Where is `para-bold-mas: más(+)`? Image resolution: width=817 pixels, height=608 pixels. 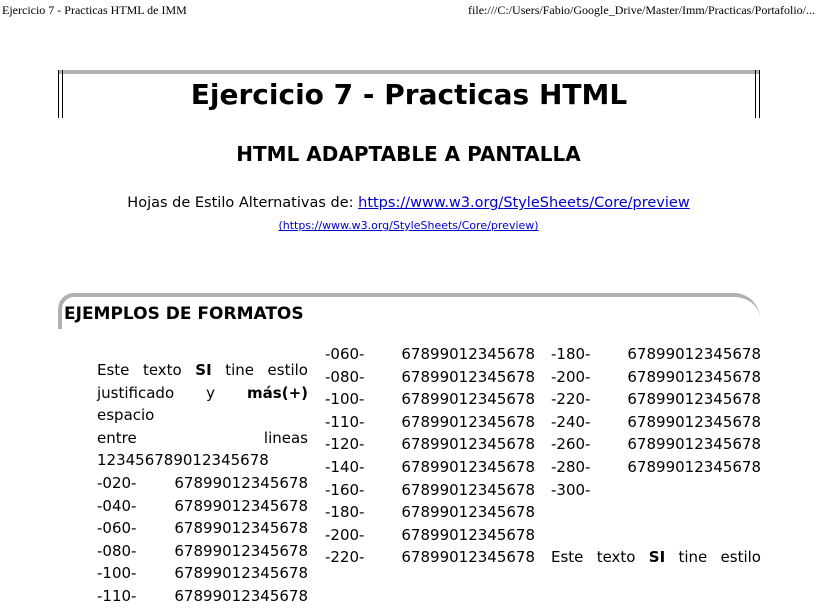 para-bold-mas: más(+) is located at coordinates (277, 392).